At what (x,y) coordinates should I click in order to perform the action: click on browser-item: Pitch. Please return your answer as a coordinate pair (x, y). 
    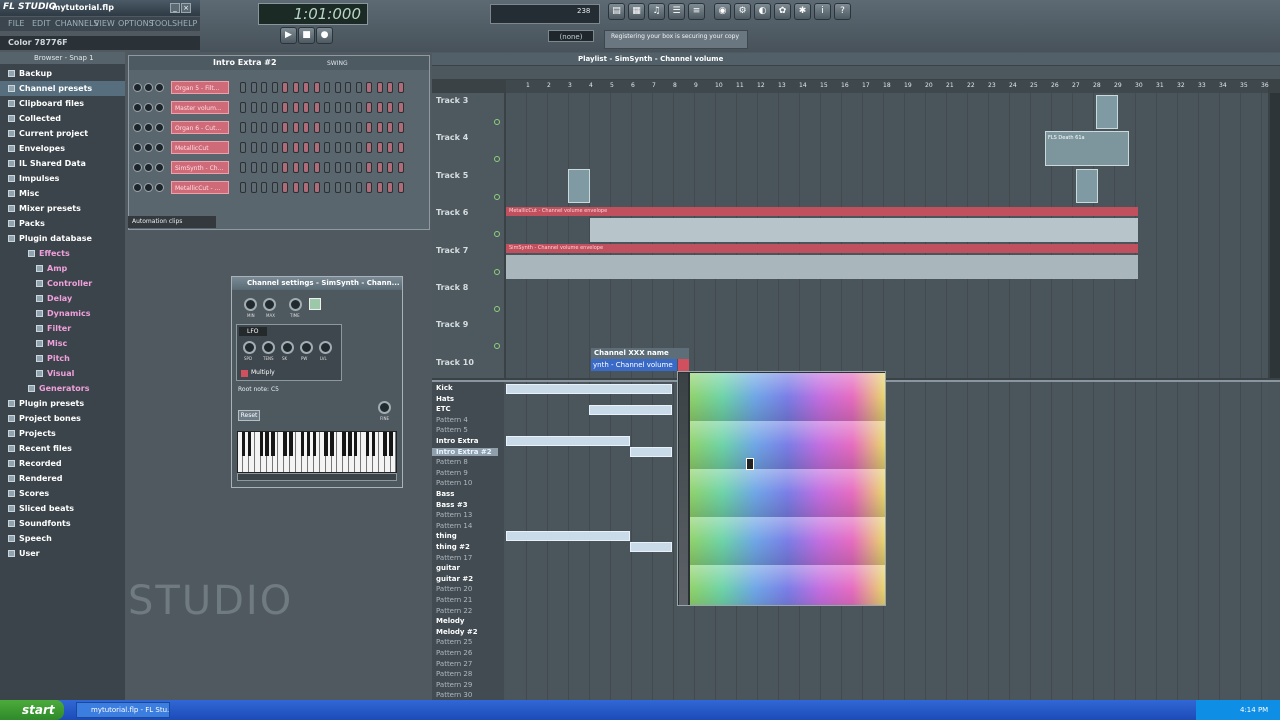
    Looking at the image, I should click on (62, 358).